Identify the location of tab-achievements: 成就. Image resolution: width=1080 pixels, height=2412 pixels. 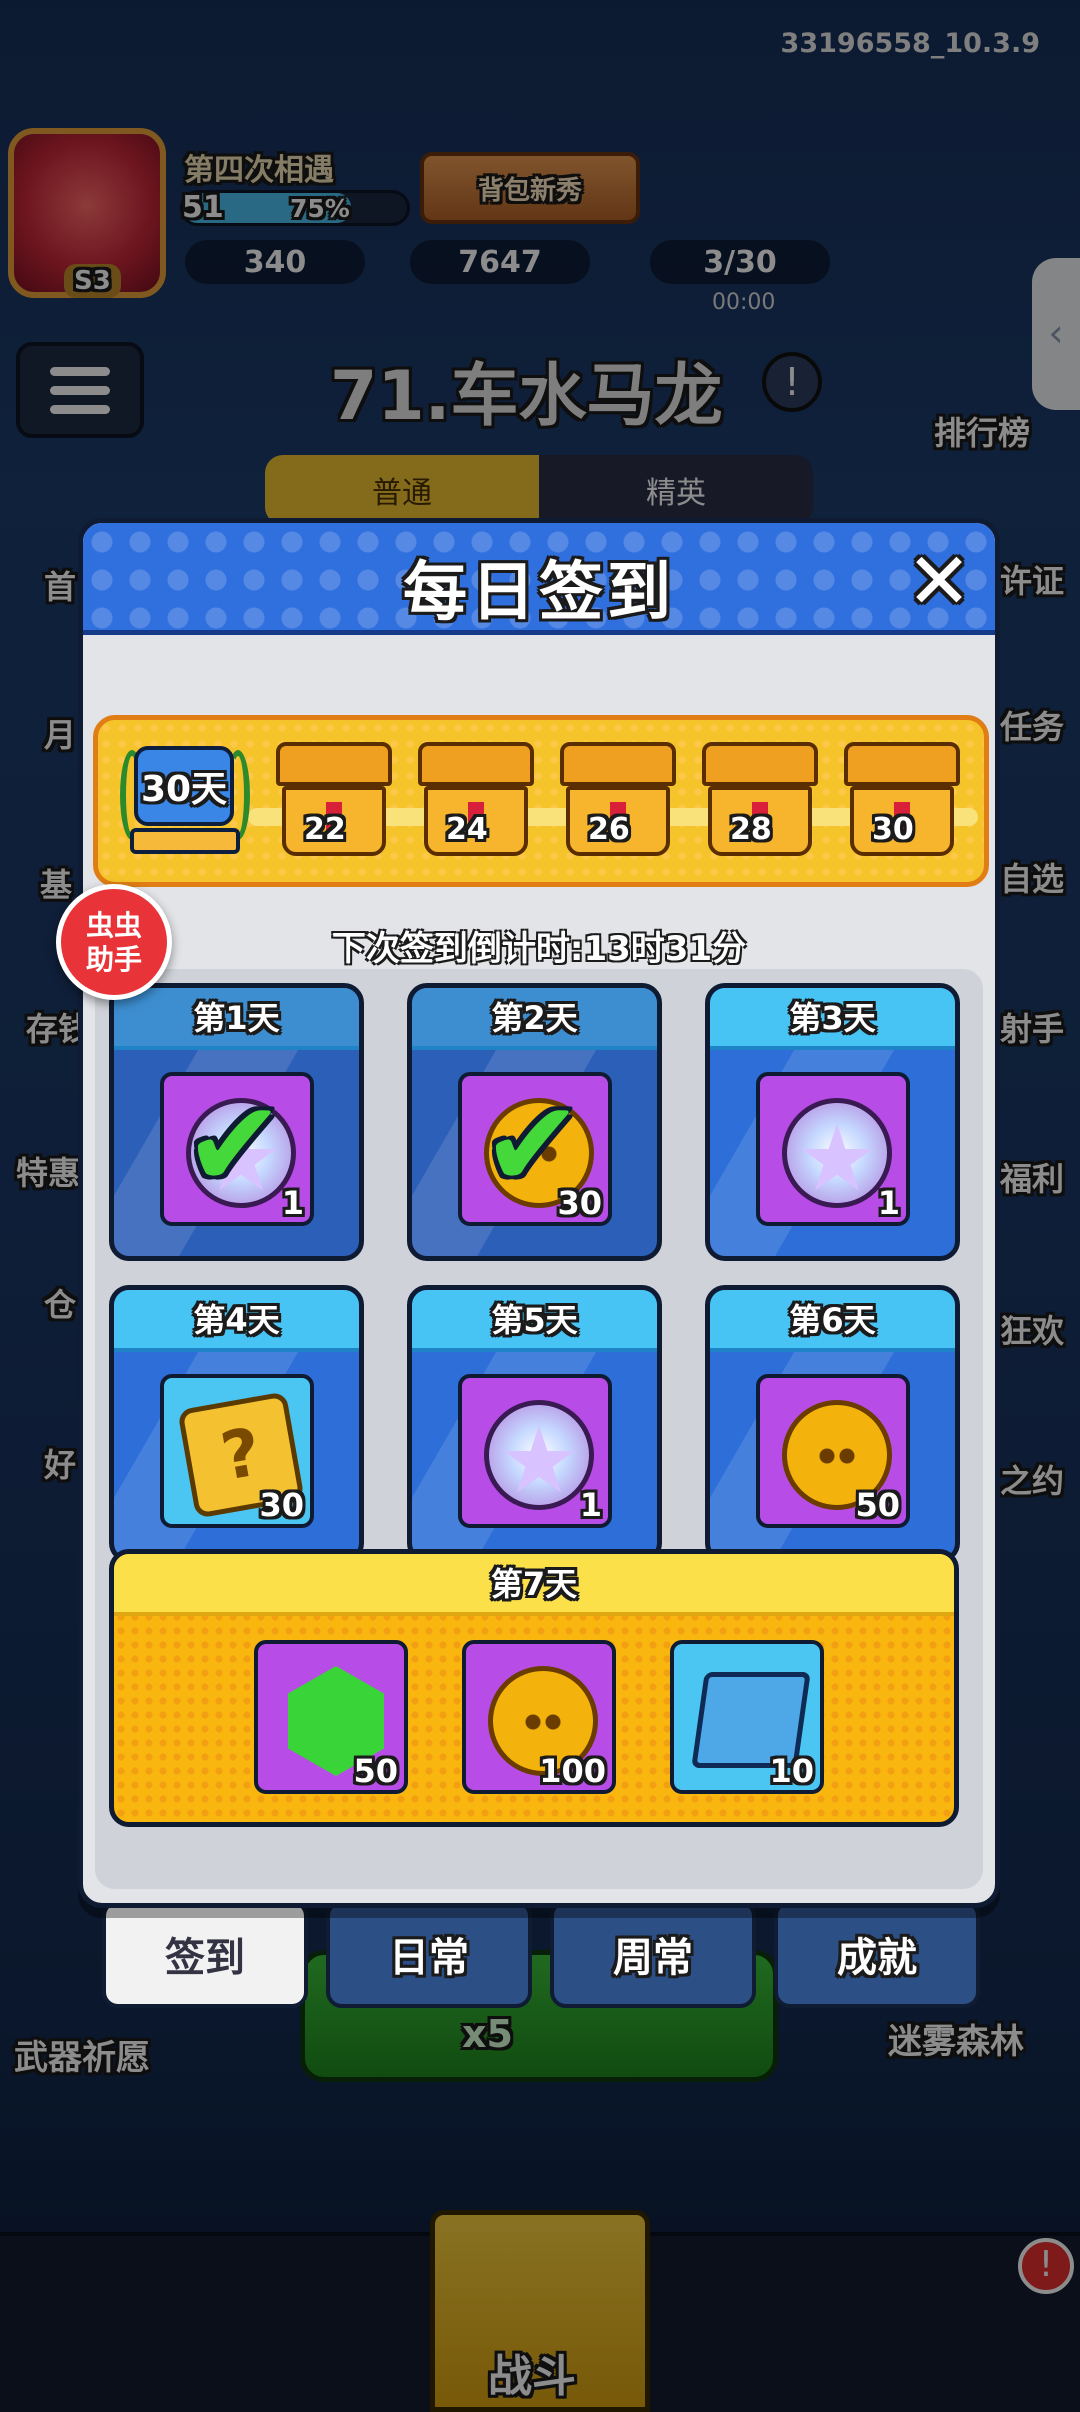
(877, 1954).